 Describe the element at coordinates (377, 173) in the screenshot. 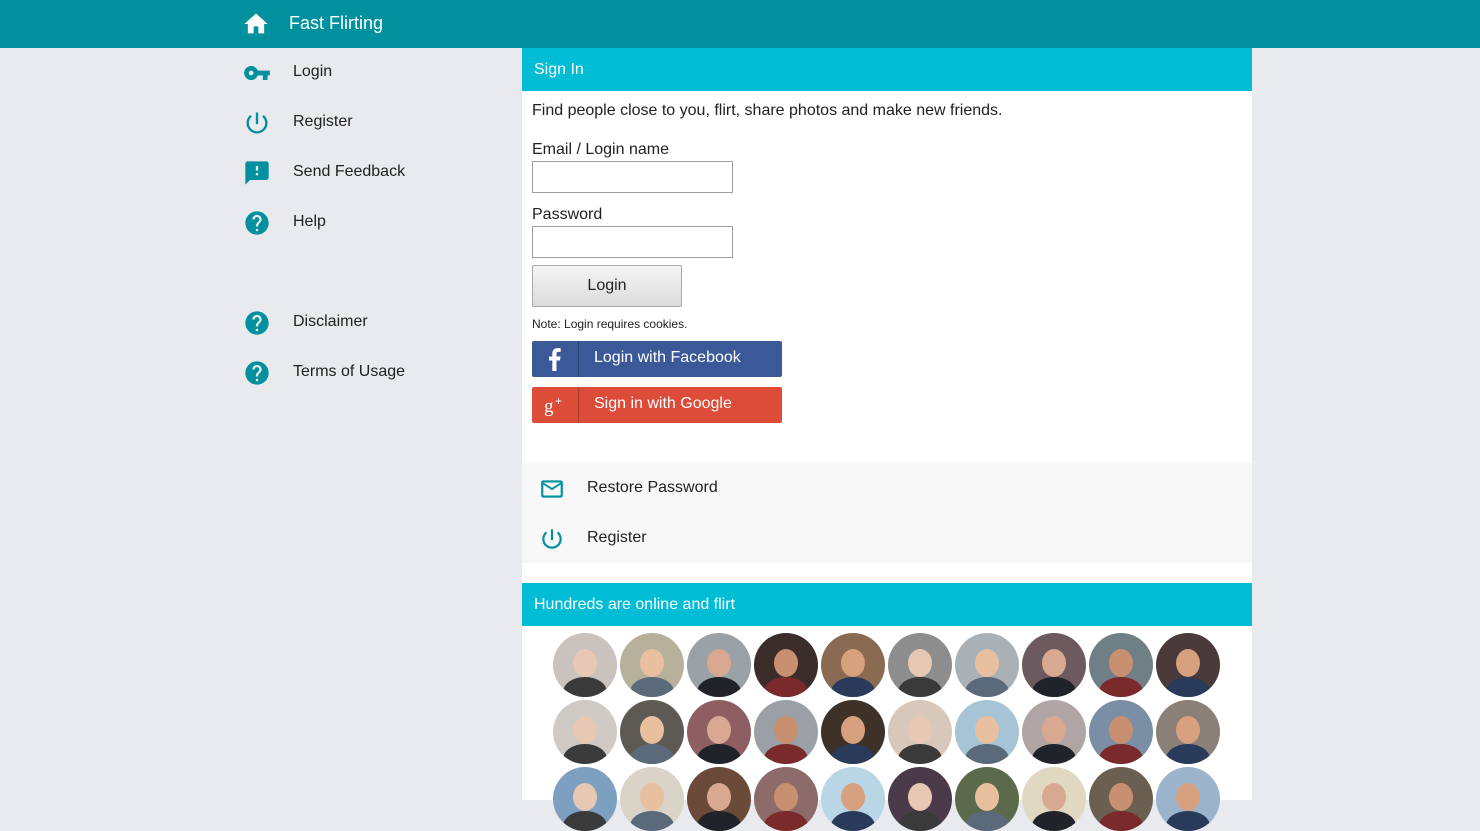

I see `sidebar-item-send-feedback: Send Feedback` at that location.